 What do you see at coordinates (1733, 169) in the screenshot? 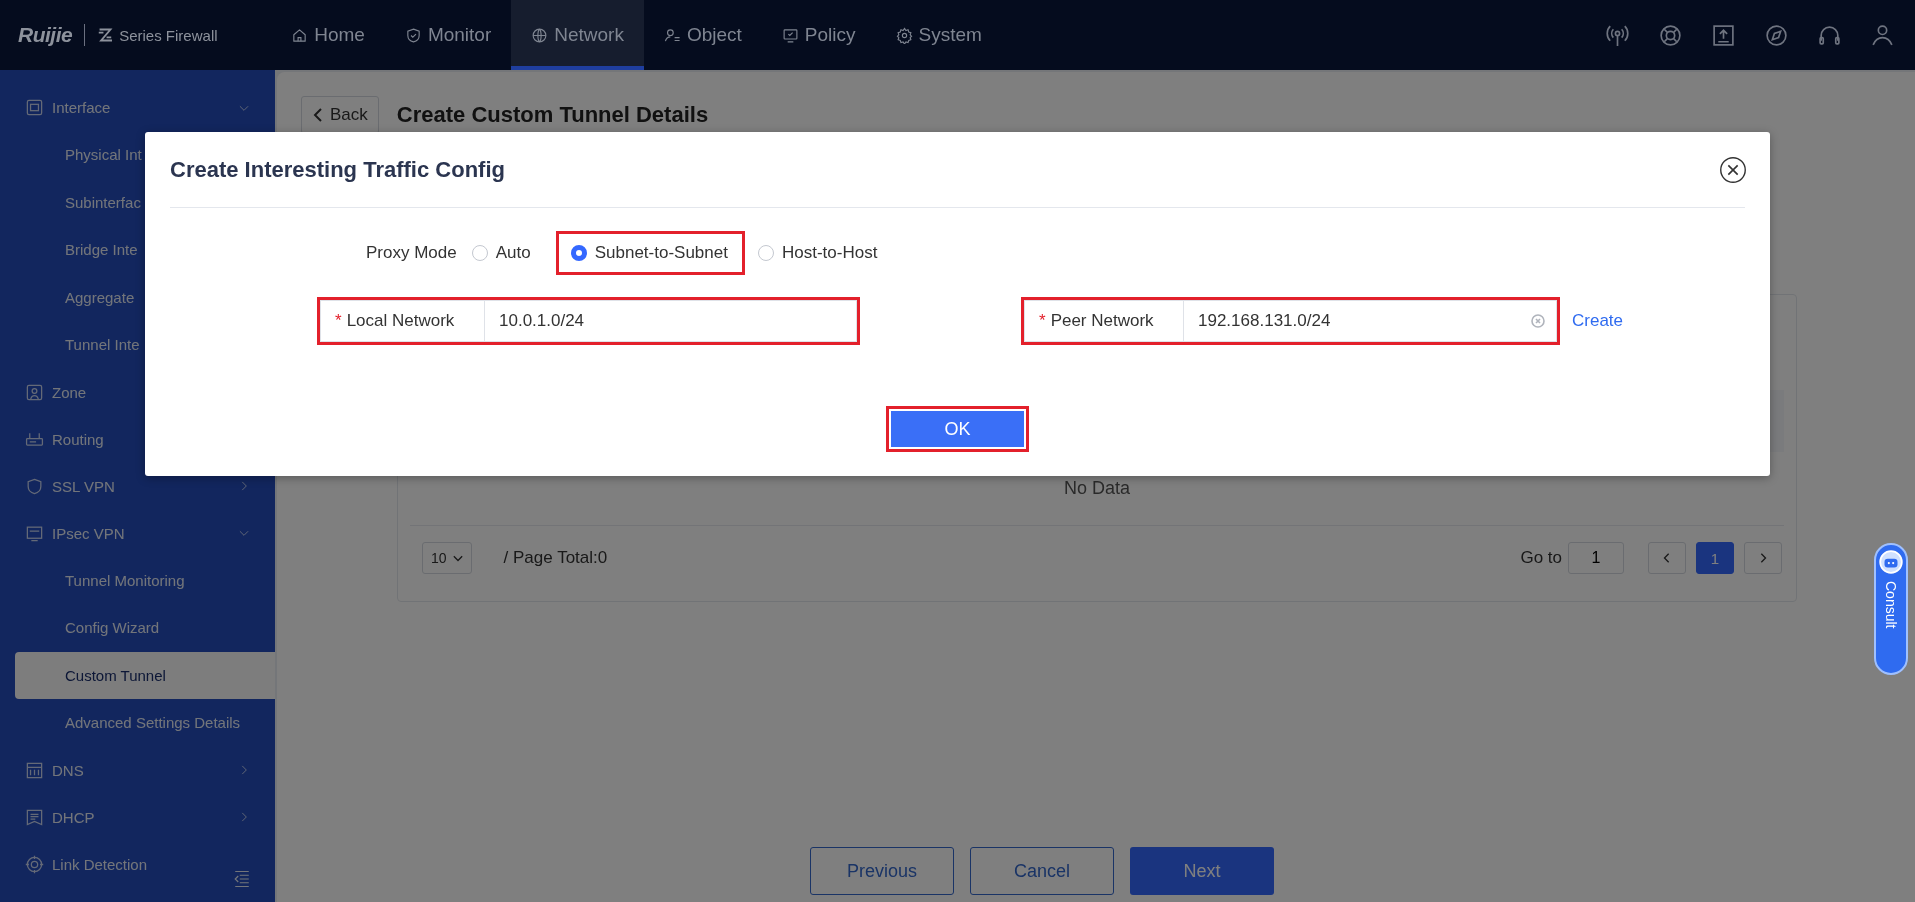
I see `close-icon` at bounding box center [1733, 169].